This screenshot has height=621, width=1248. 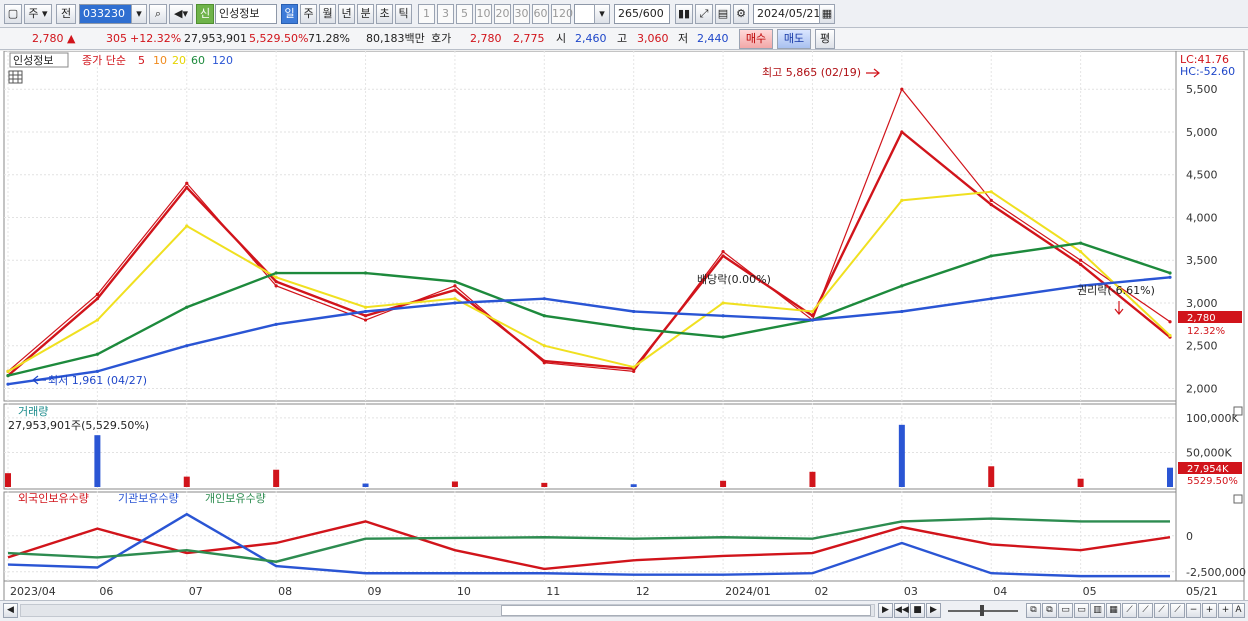 I want to click on stop-icon: ■, so click(x=917, y=610).